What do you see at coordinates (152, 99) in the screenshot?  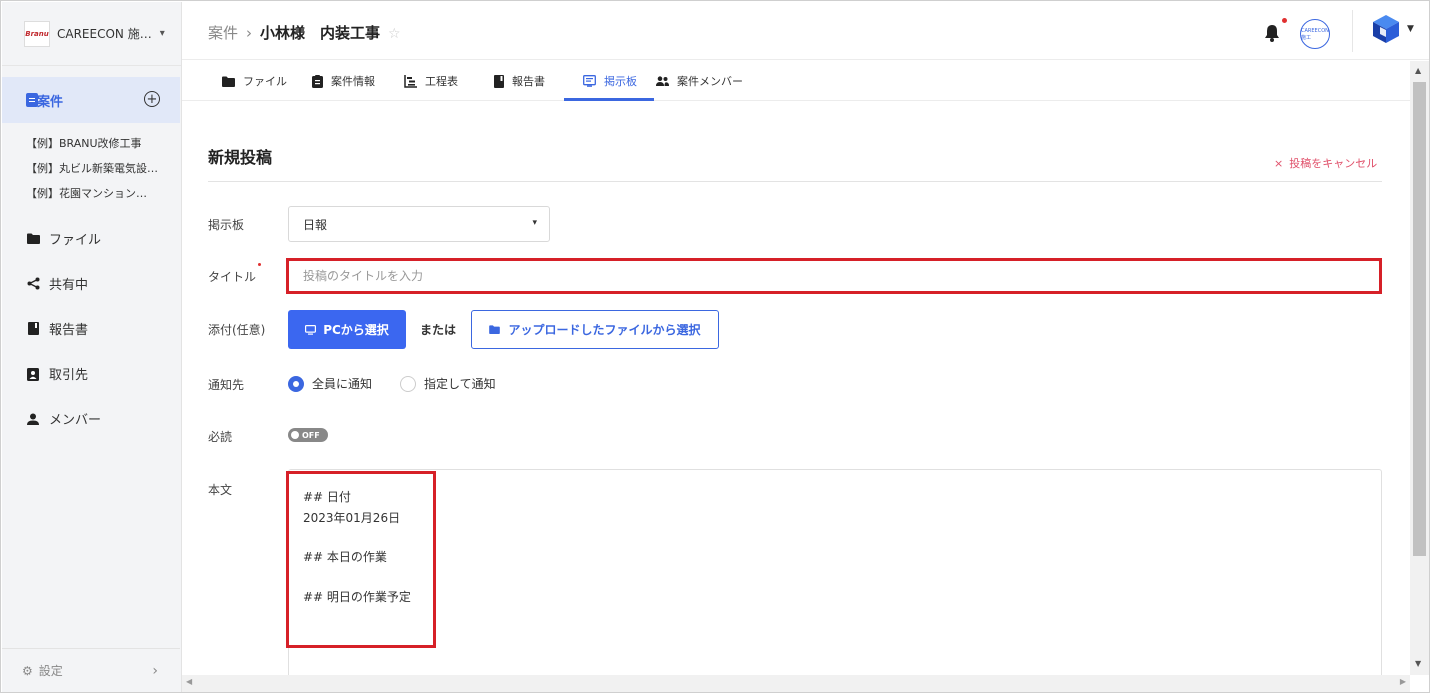 I see `add-project-button: +` at bounding box center [152, 99].